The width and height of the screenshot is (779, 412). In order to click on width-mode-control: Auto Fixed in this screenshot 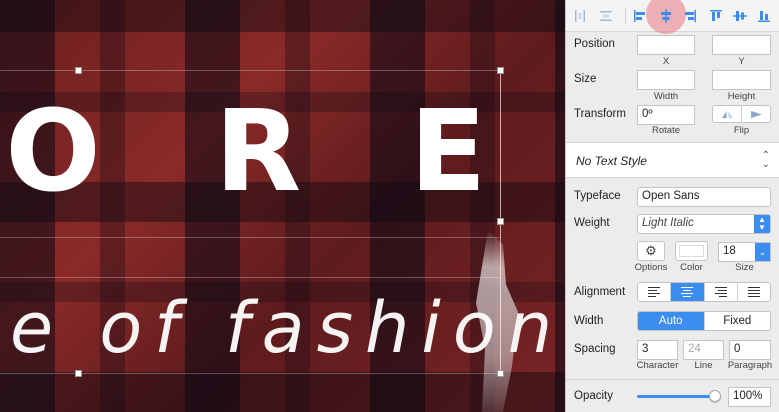, I will do `click(704, 321)`.